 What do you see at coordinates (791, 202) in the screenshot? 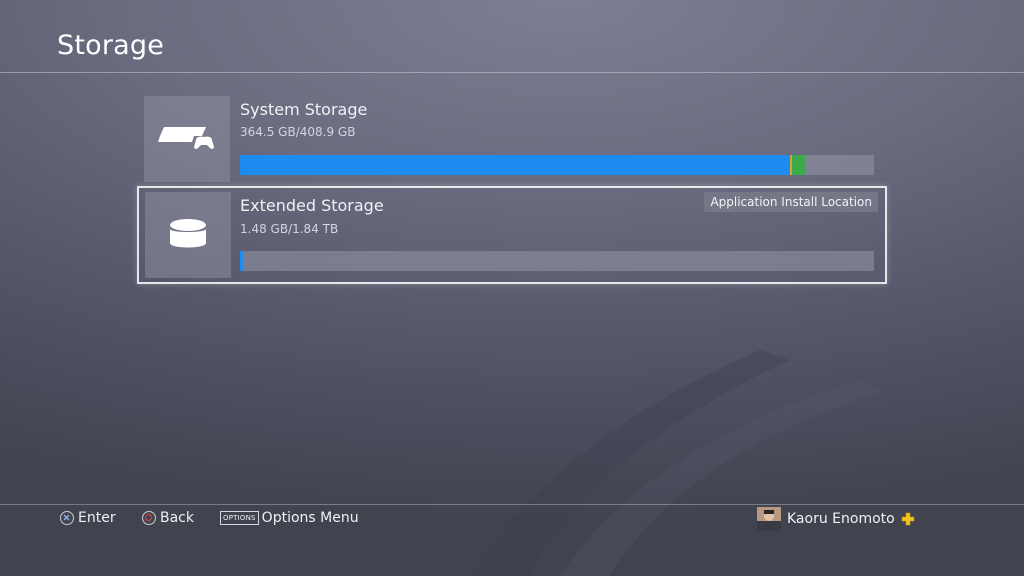
I see `install-location-badge: Application Install Location` at bounding box center [791, 202].